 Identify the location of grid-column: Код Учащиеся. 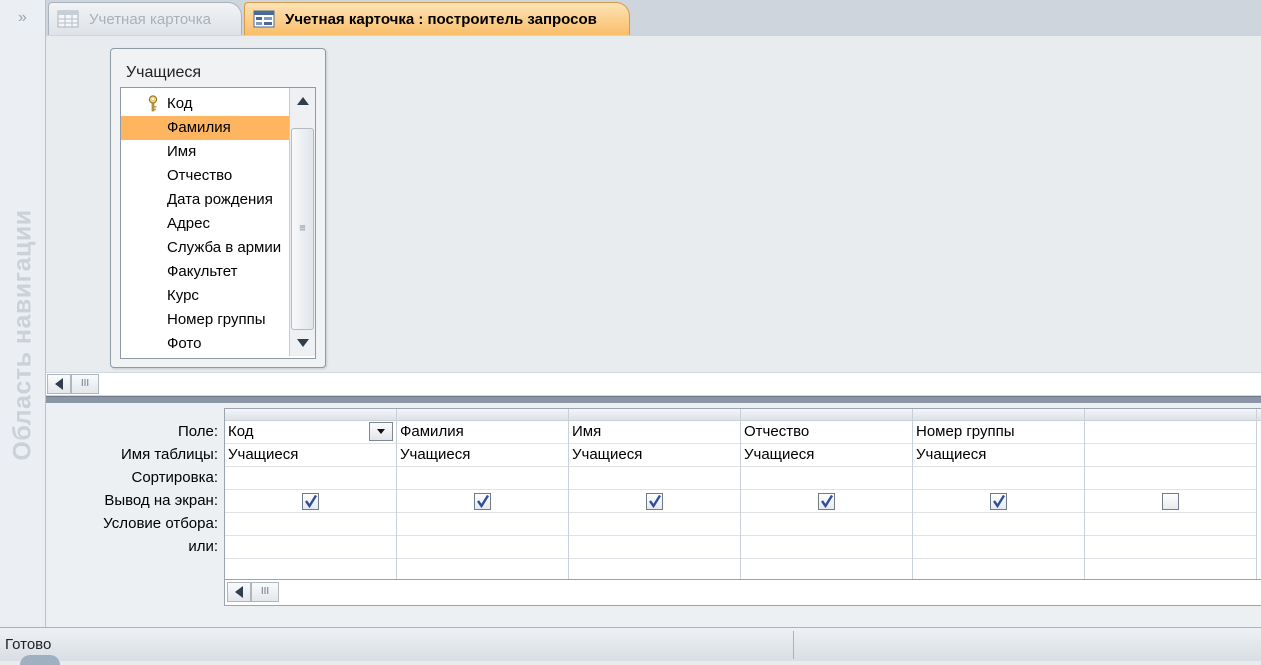
(311, 494).